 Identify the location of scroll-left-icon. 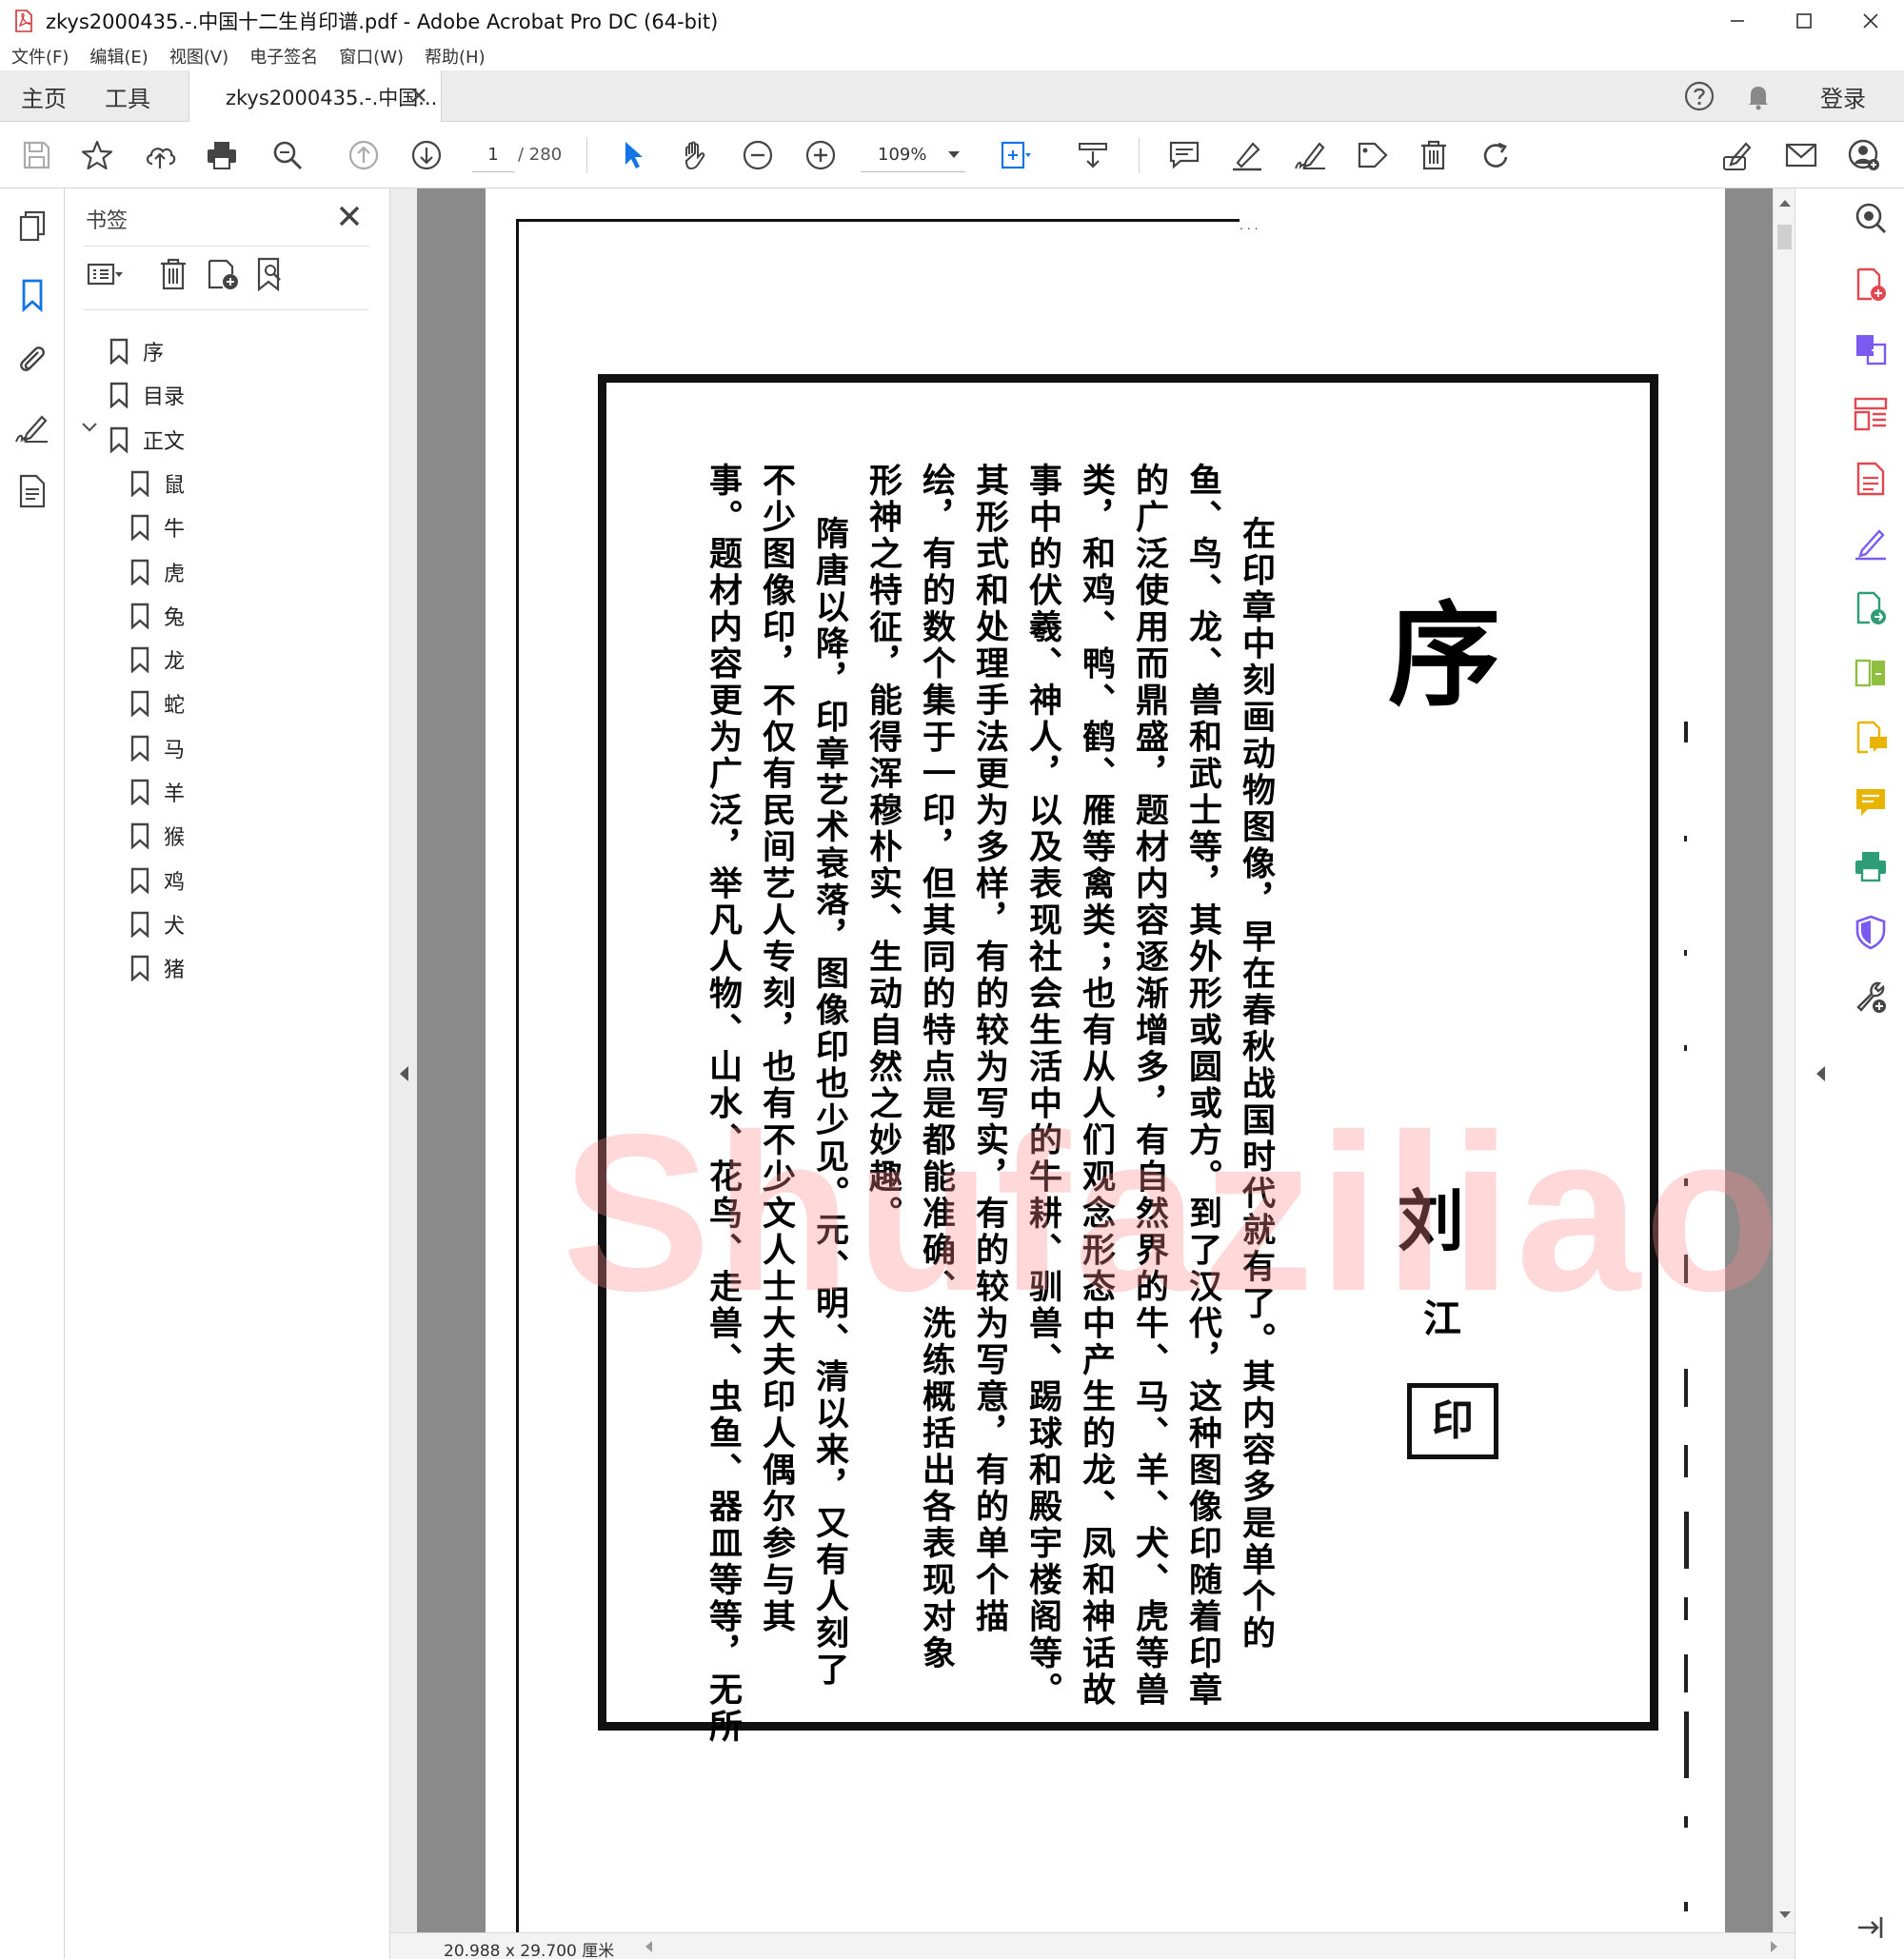
(648, 1946).